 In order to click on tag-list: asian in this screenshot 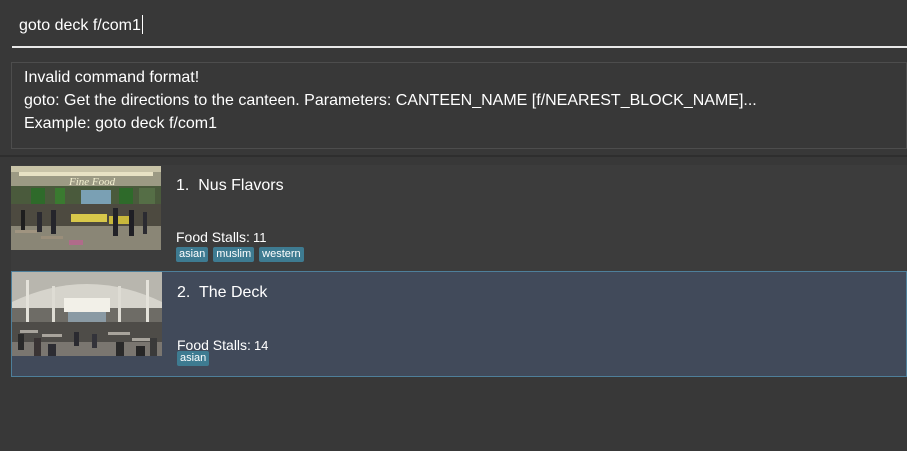, I will do `click(193, 358)`.